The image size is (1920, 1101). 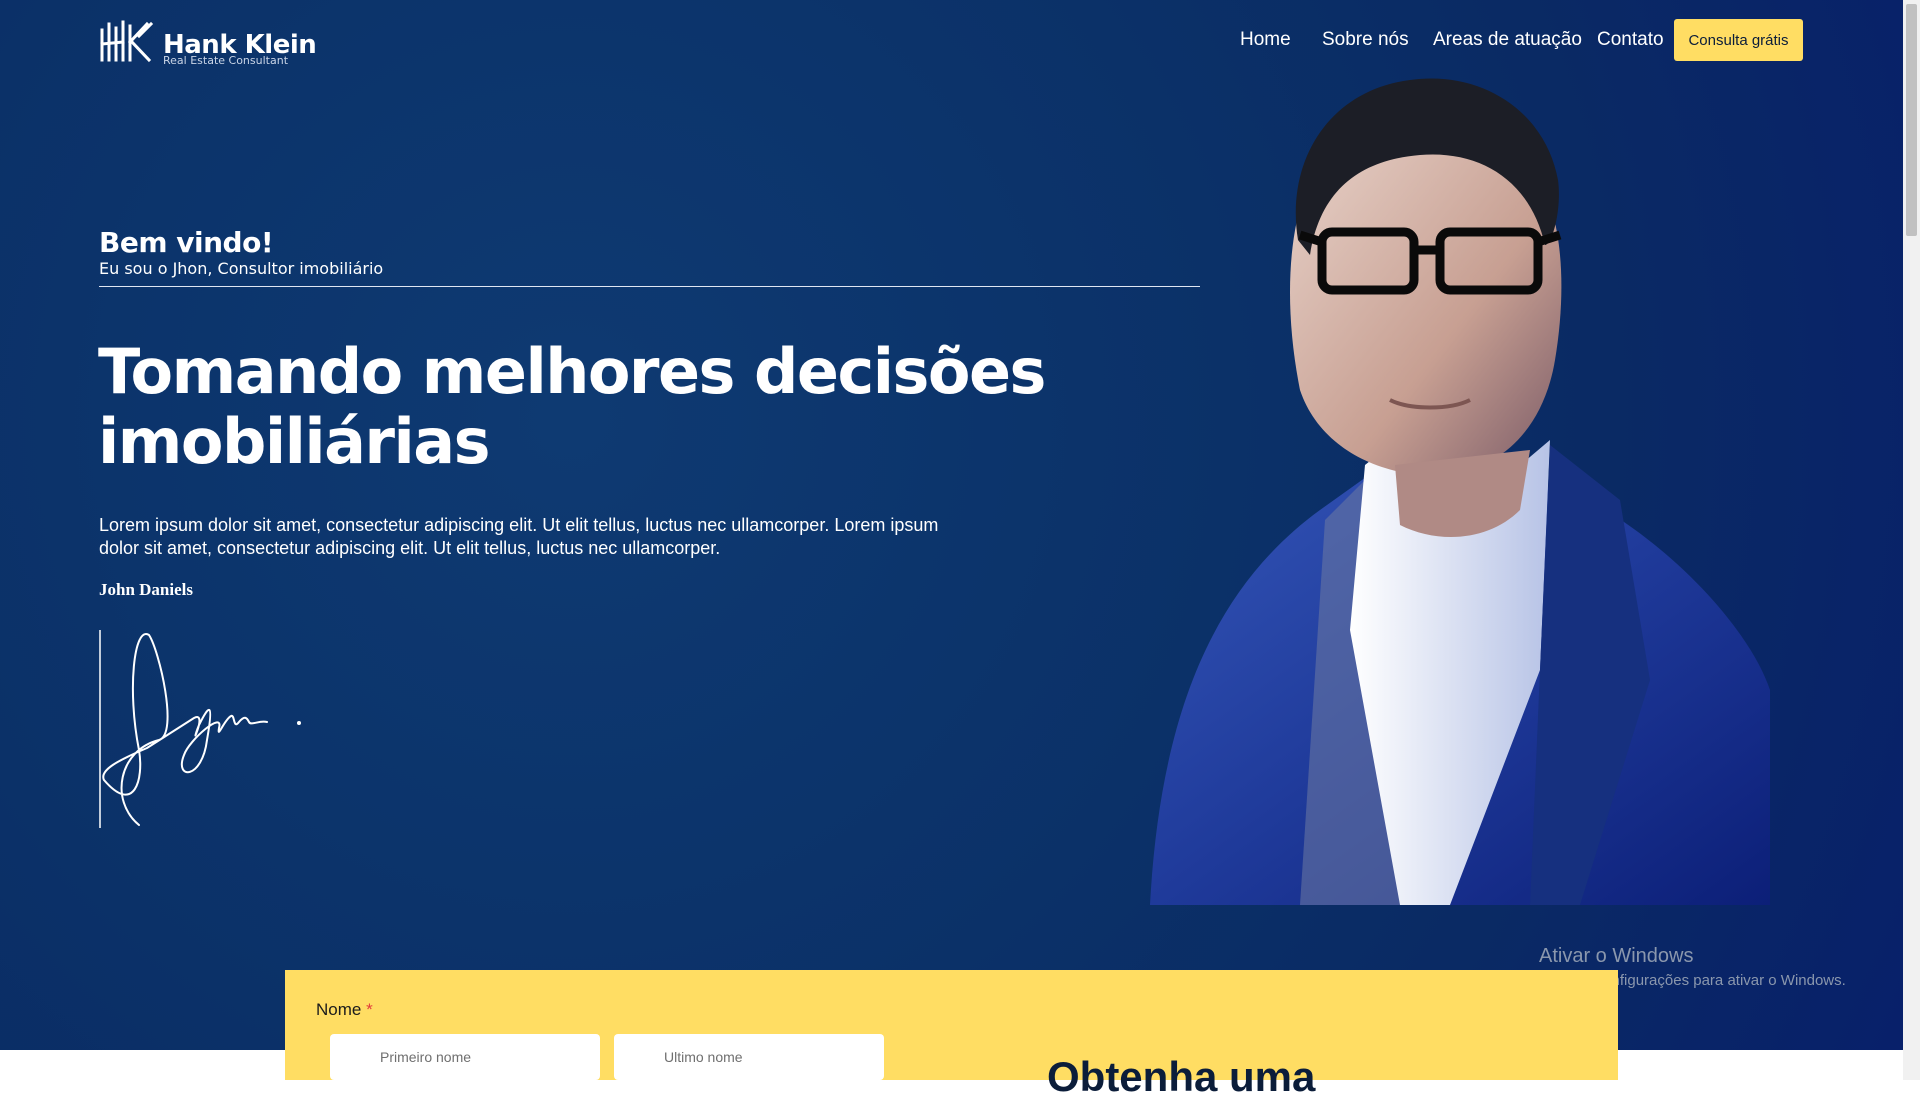 I want to click on welcome-heading: Bem vindo!, so click(x=186, y=242).